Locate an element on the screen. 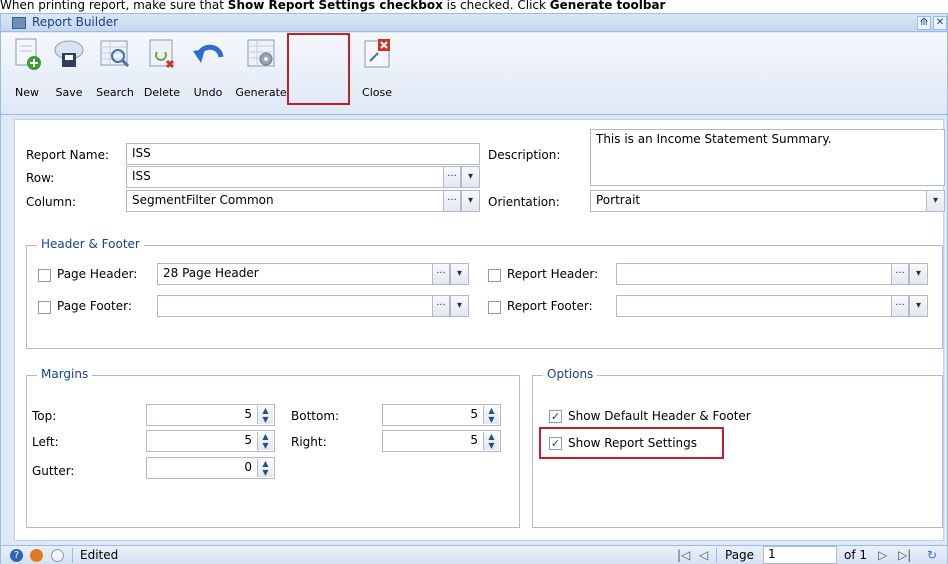 This screenshot has width=948, height=564. bottom-margin-spinner: 5 ▲ ▼ is located at coordinates (441, 415).